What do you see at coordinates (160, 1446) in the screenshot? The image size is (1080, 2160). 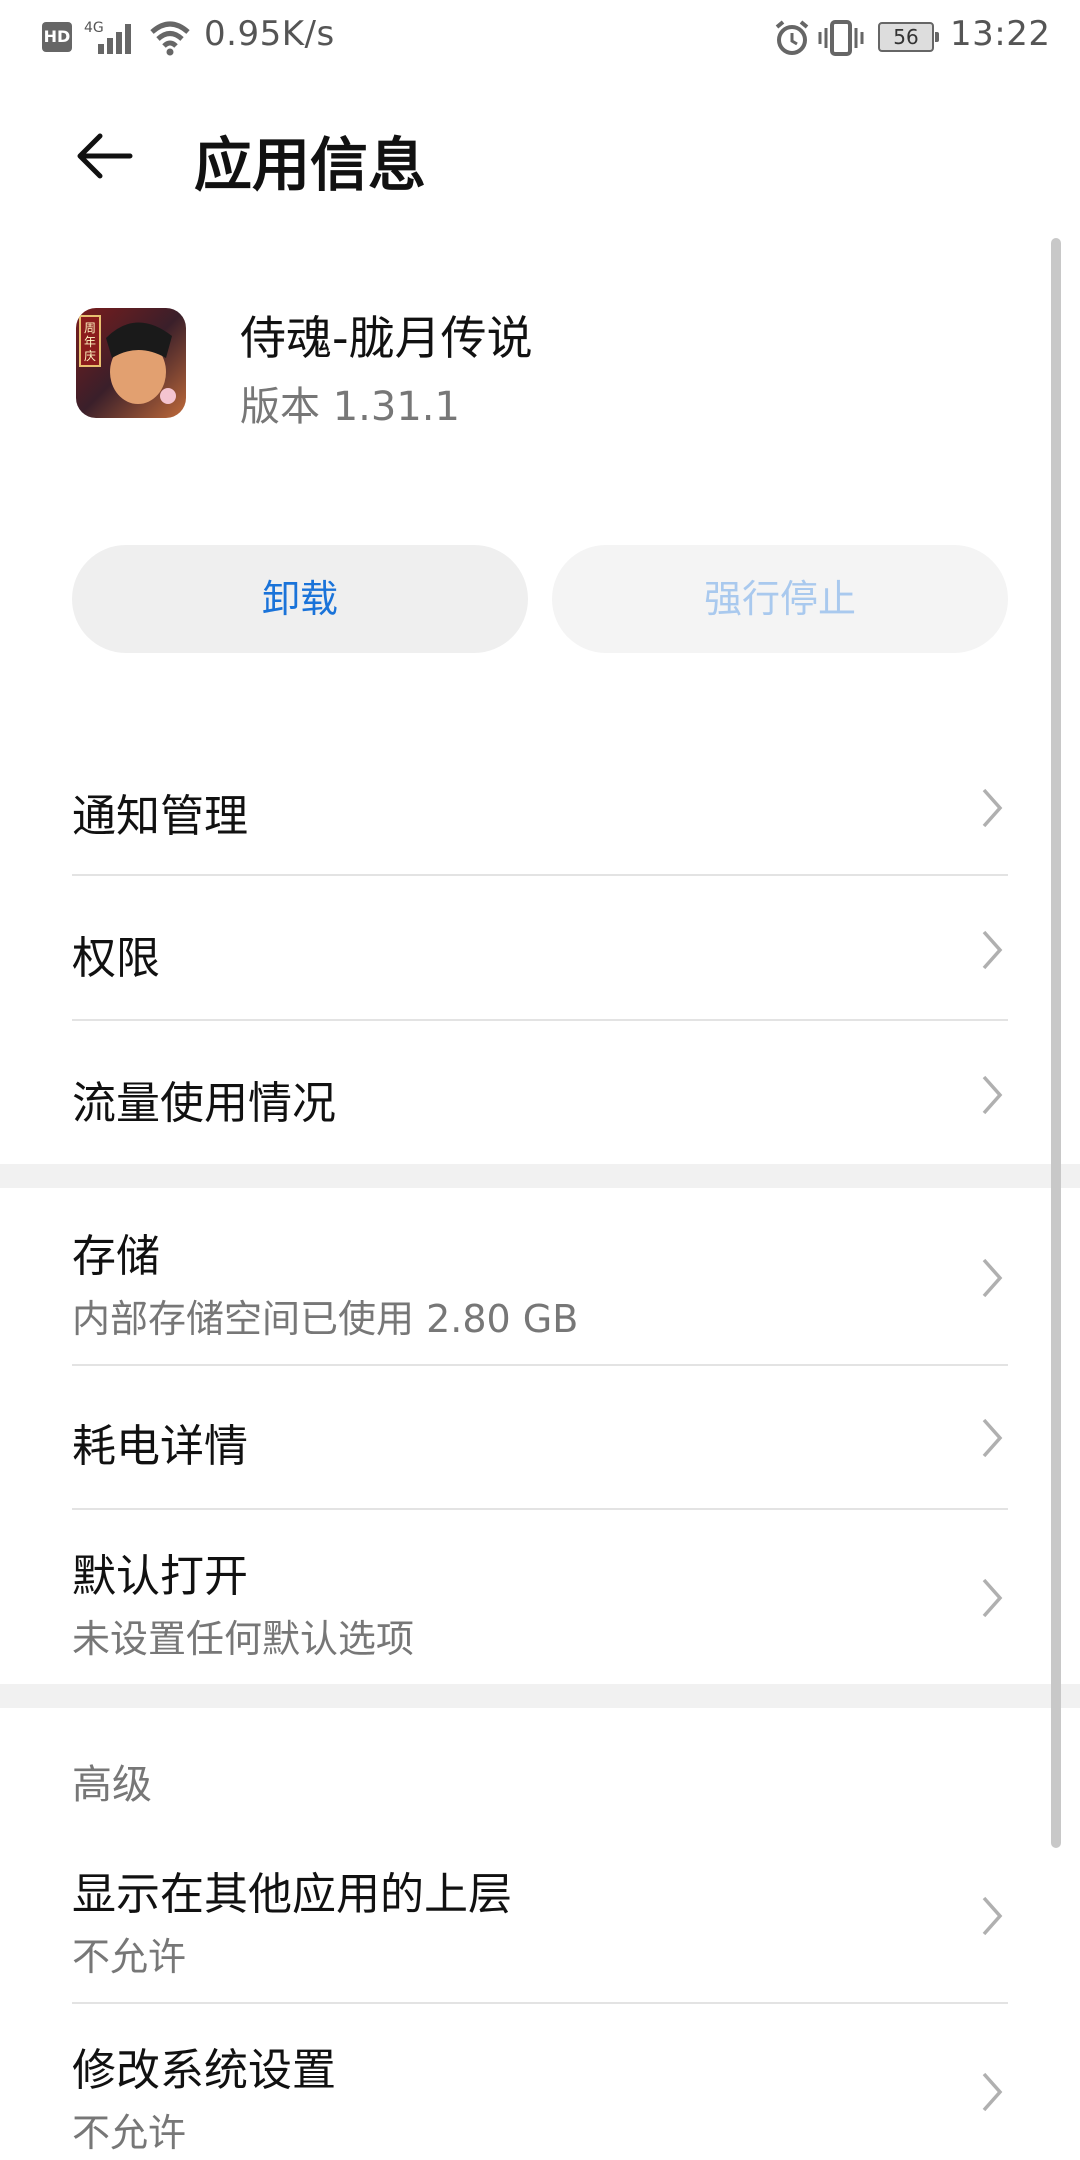 I see `list-item-label: 耗电详情` at bounding box center [160, 1446].